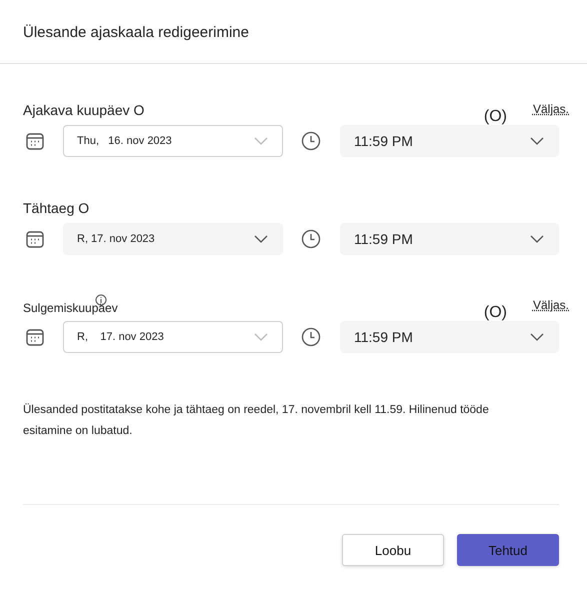 The width and height of the screenshot is (587, 591). What do you see at coordinates (173, 141) in the screenshot?
I see `date-field: Thu, 16. nov 2023` at bounding box center [173, 141].